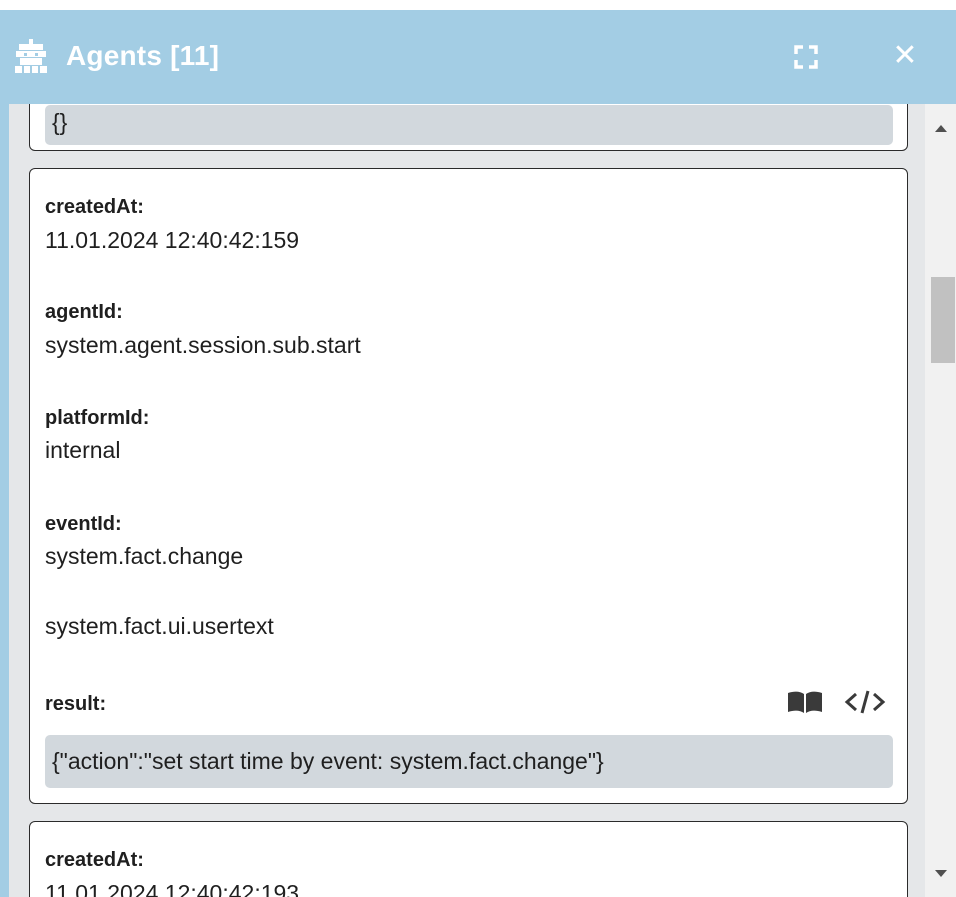  I want to click on payload-value: {}, so click(60, 122).